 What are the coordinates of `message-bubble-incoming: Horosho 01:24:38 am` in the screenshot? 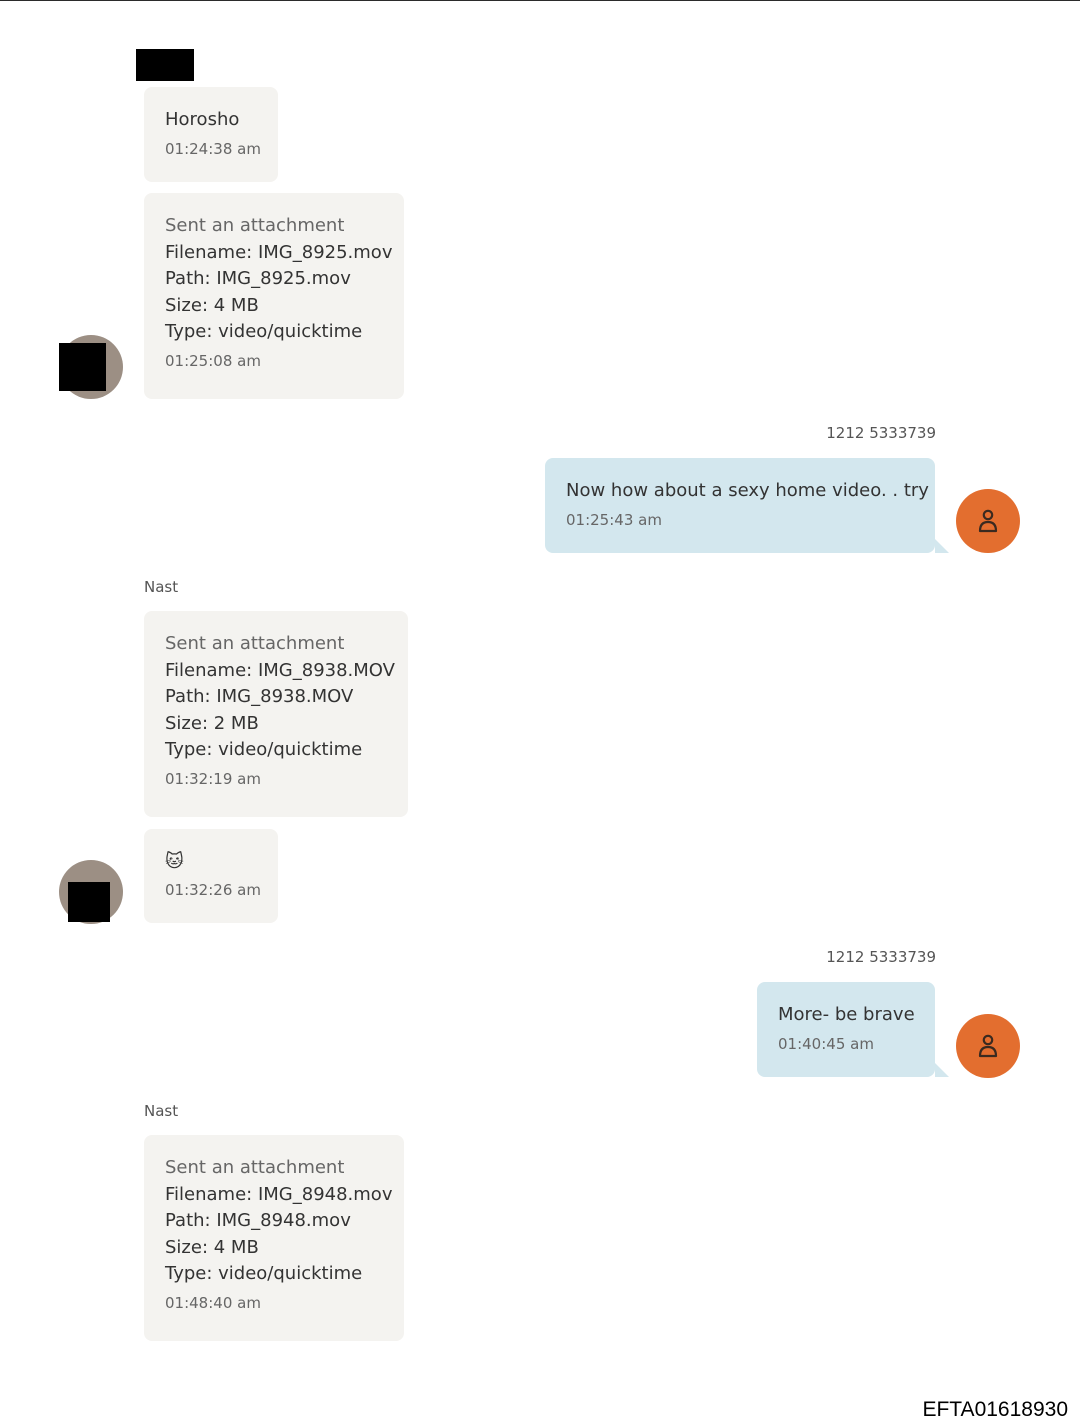 It's located at (211, 134).